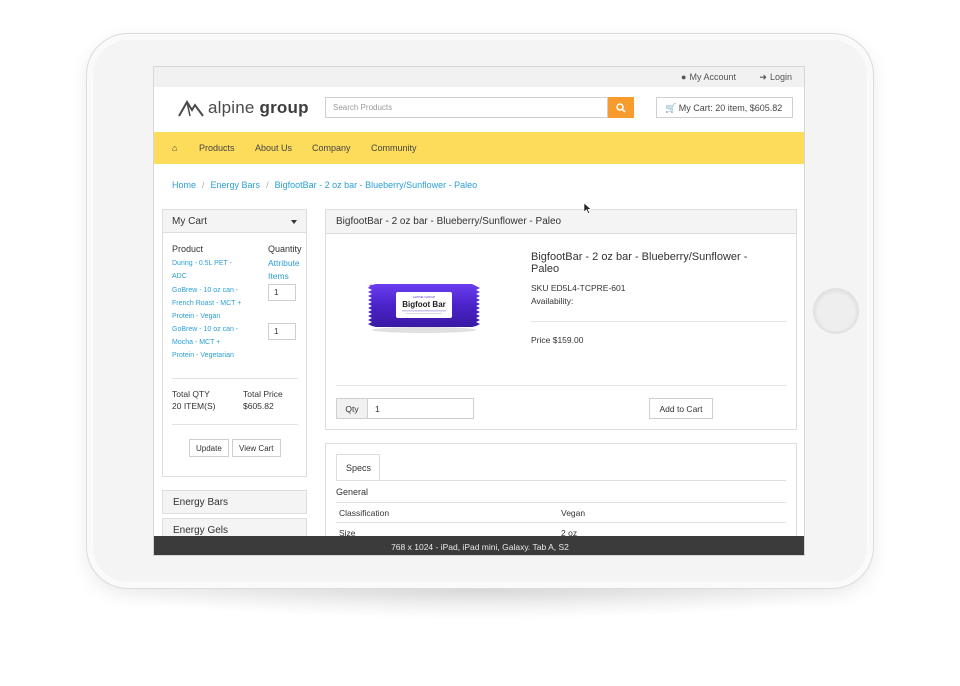  I want to click on quantity-input-group: Qty 1, so click(405, 408).